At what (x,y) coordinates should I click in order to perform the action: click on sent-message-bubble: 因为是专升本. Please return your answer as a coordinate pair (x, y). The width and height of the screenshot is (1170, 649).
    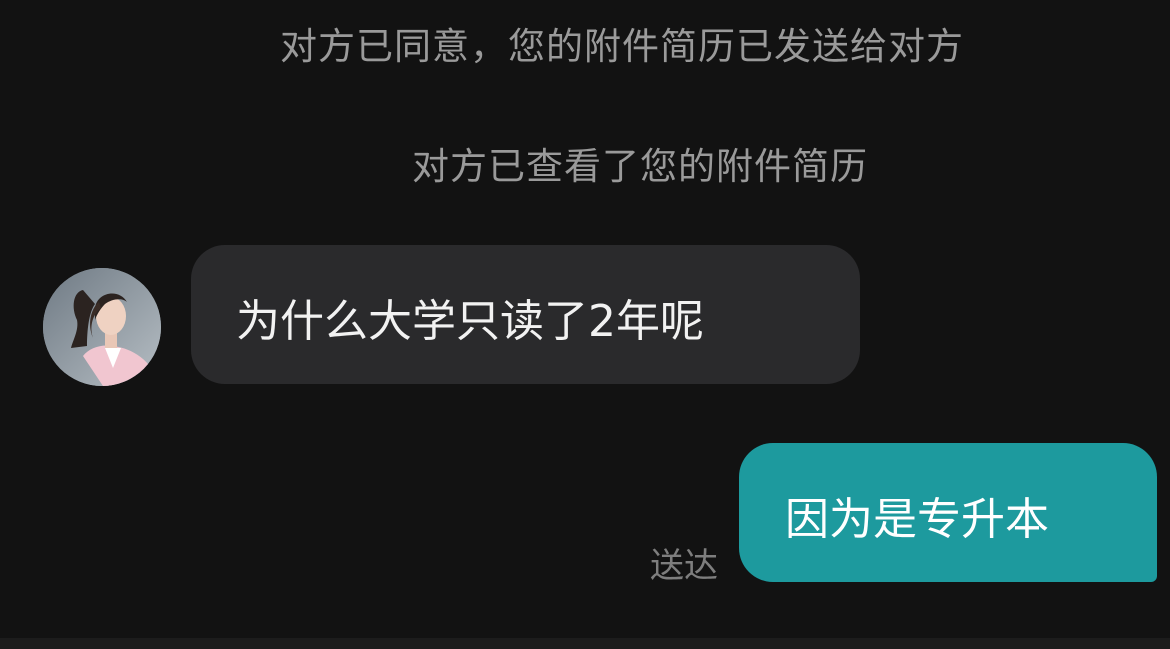
    Looking at the image, I should click on (948, 512).